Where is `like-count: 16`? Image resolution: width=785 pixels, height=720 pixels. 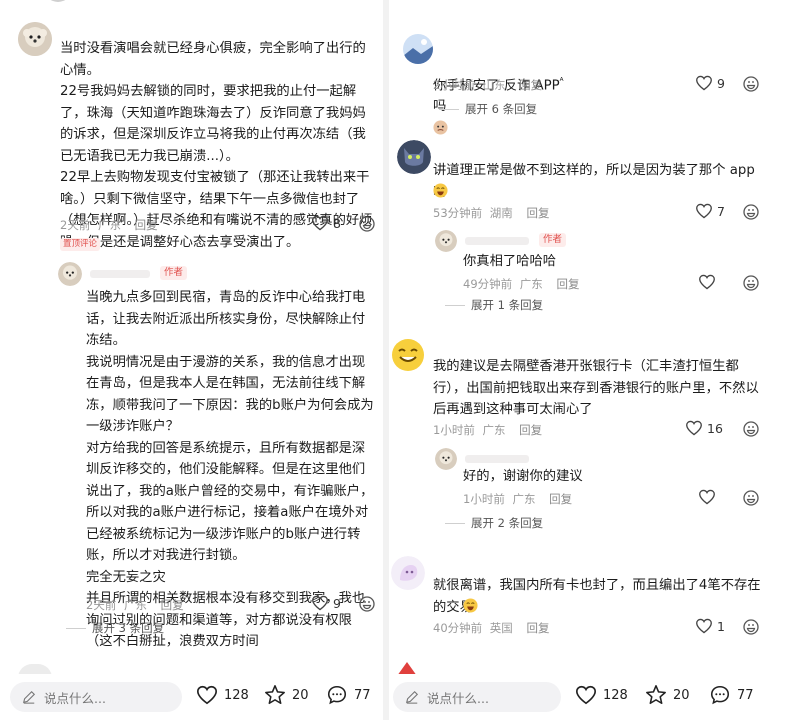 like-count: 16 is located at coordinates (715, 428).